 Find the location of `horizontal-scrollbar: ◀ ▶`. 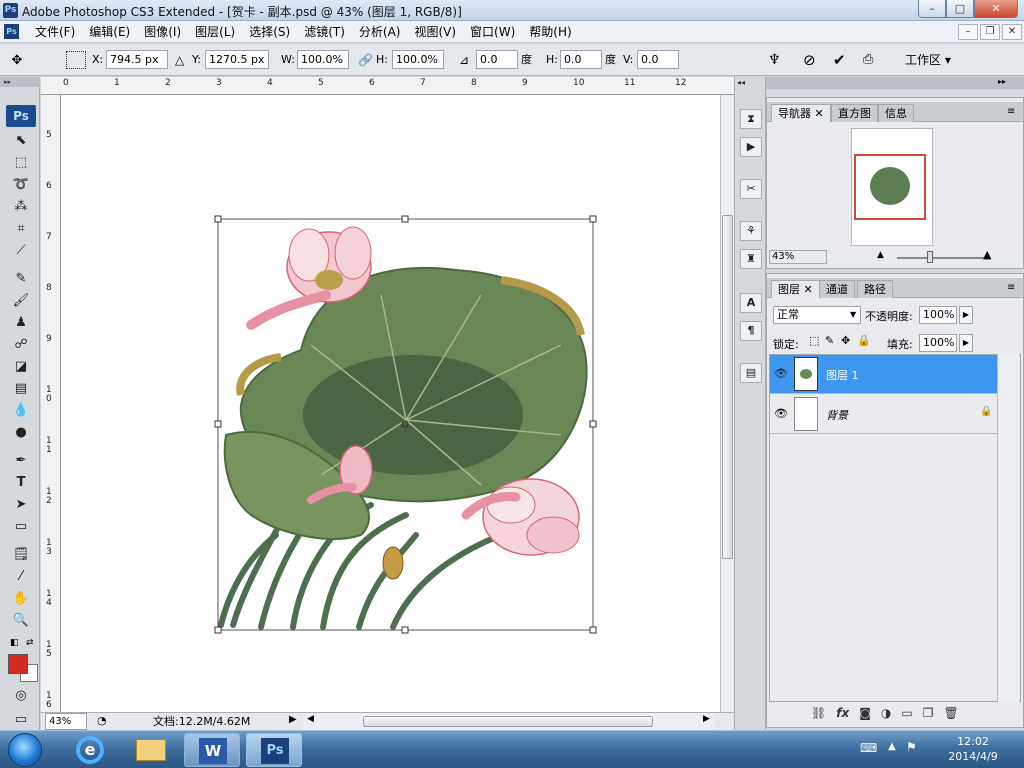

horizontal-scrollbar: ◀ ▶ is located at coordinates (509, 721).